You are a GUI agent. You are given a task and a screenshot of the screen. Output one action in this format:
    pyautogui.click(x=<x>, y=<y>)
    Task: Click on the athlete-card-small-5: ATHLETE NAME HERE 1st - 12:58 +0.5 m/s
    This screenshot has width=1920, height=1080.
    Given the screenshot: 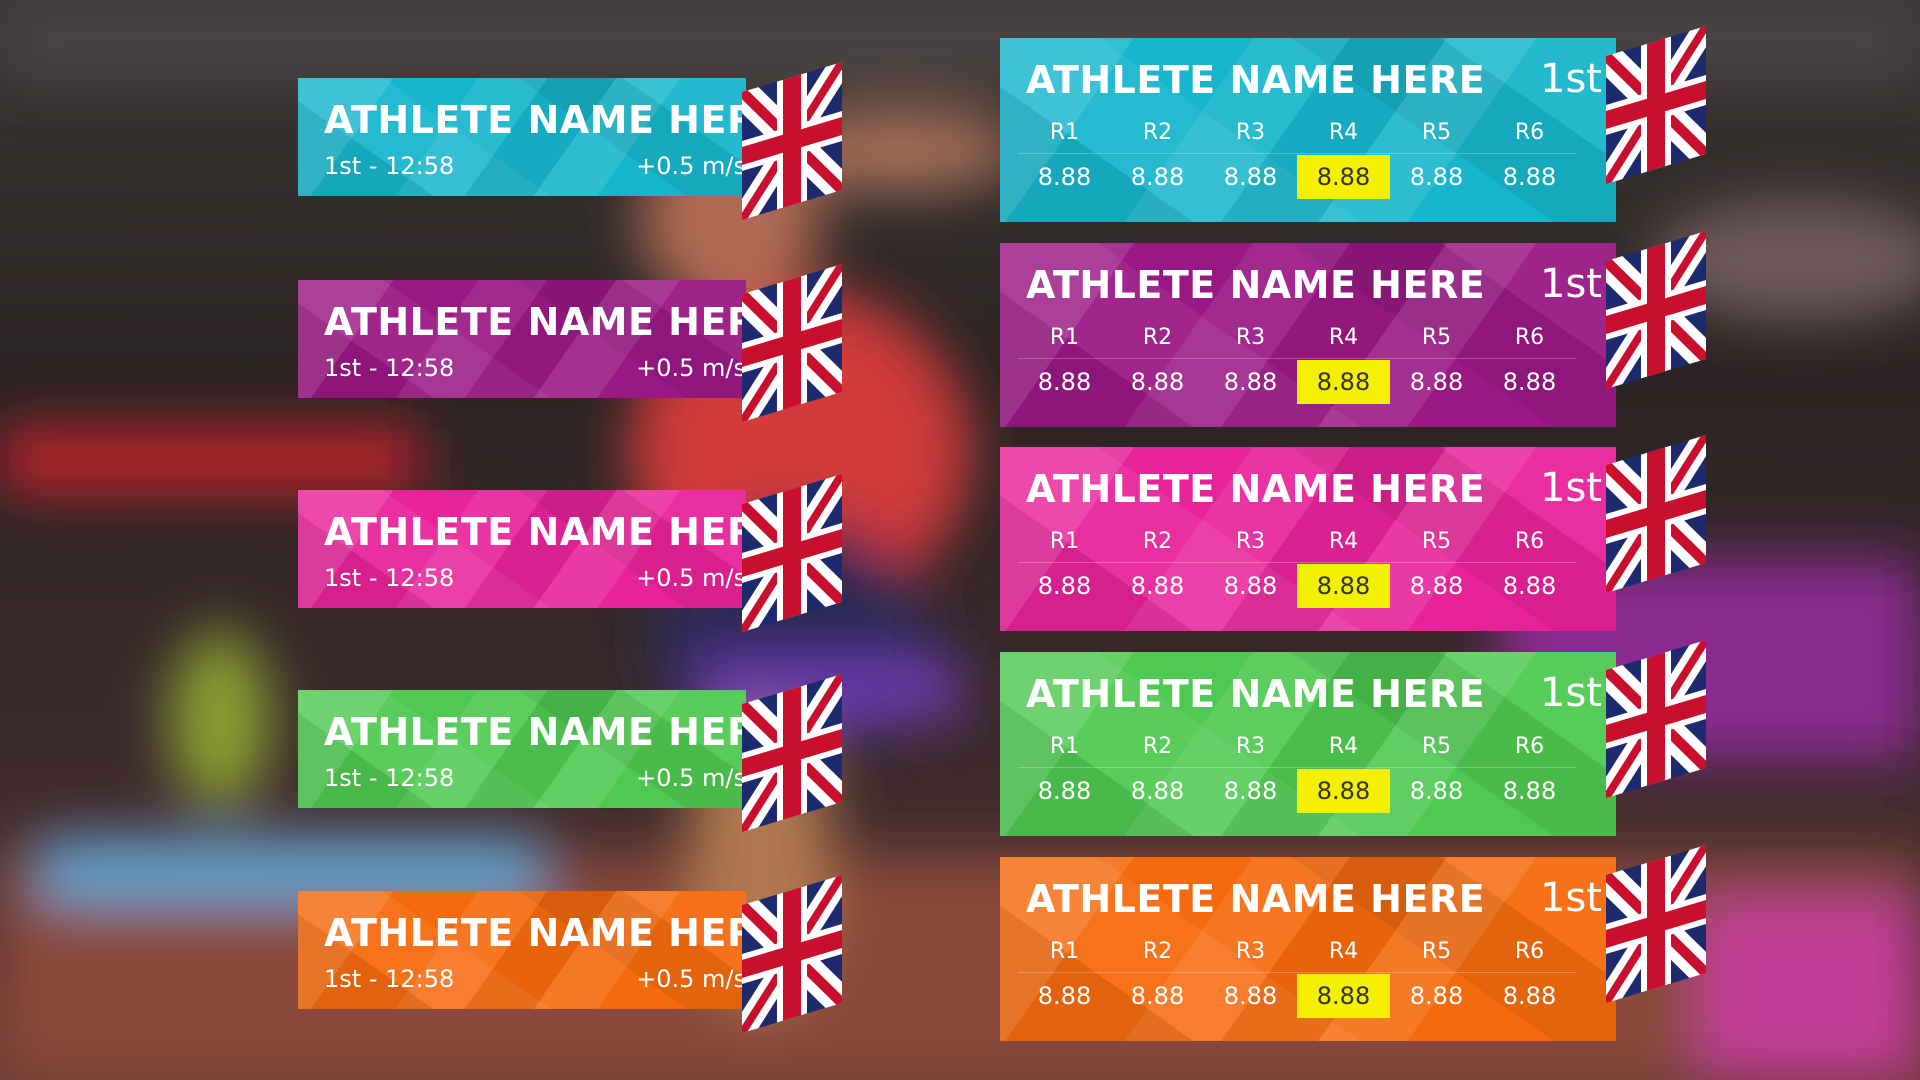 What is the action you would take?
    pyautogui.click(x=578, y=950)
    